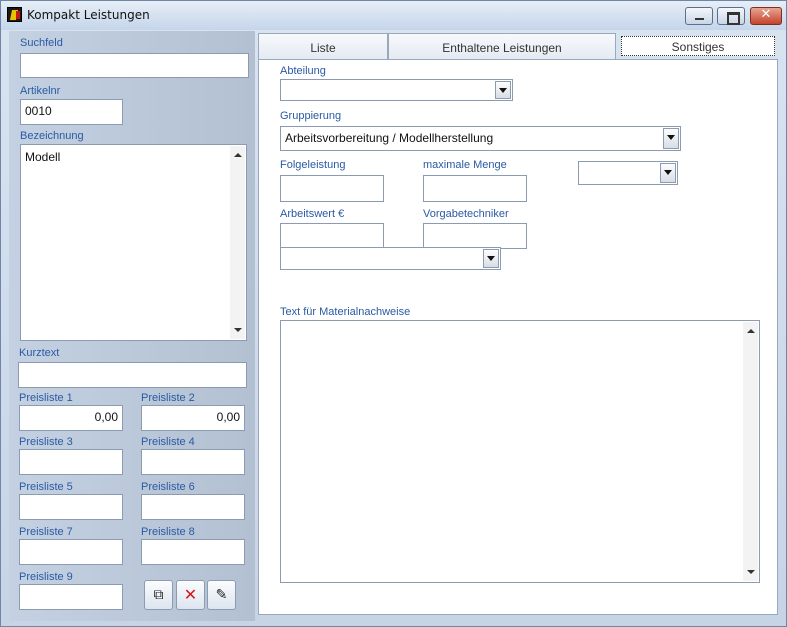 This screenshot has width=787, height=627. Describe the element at coordinates (628, 173) in the screenshot. I see `menge-unit-select` at that location.